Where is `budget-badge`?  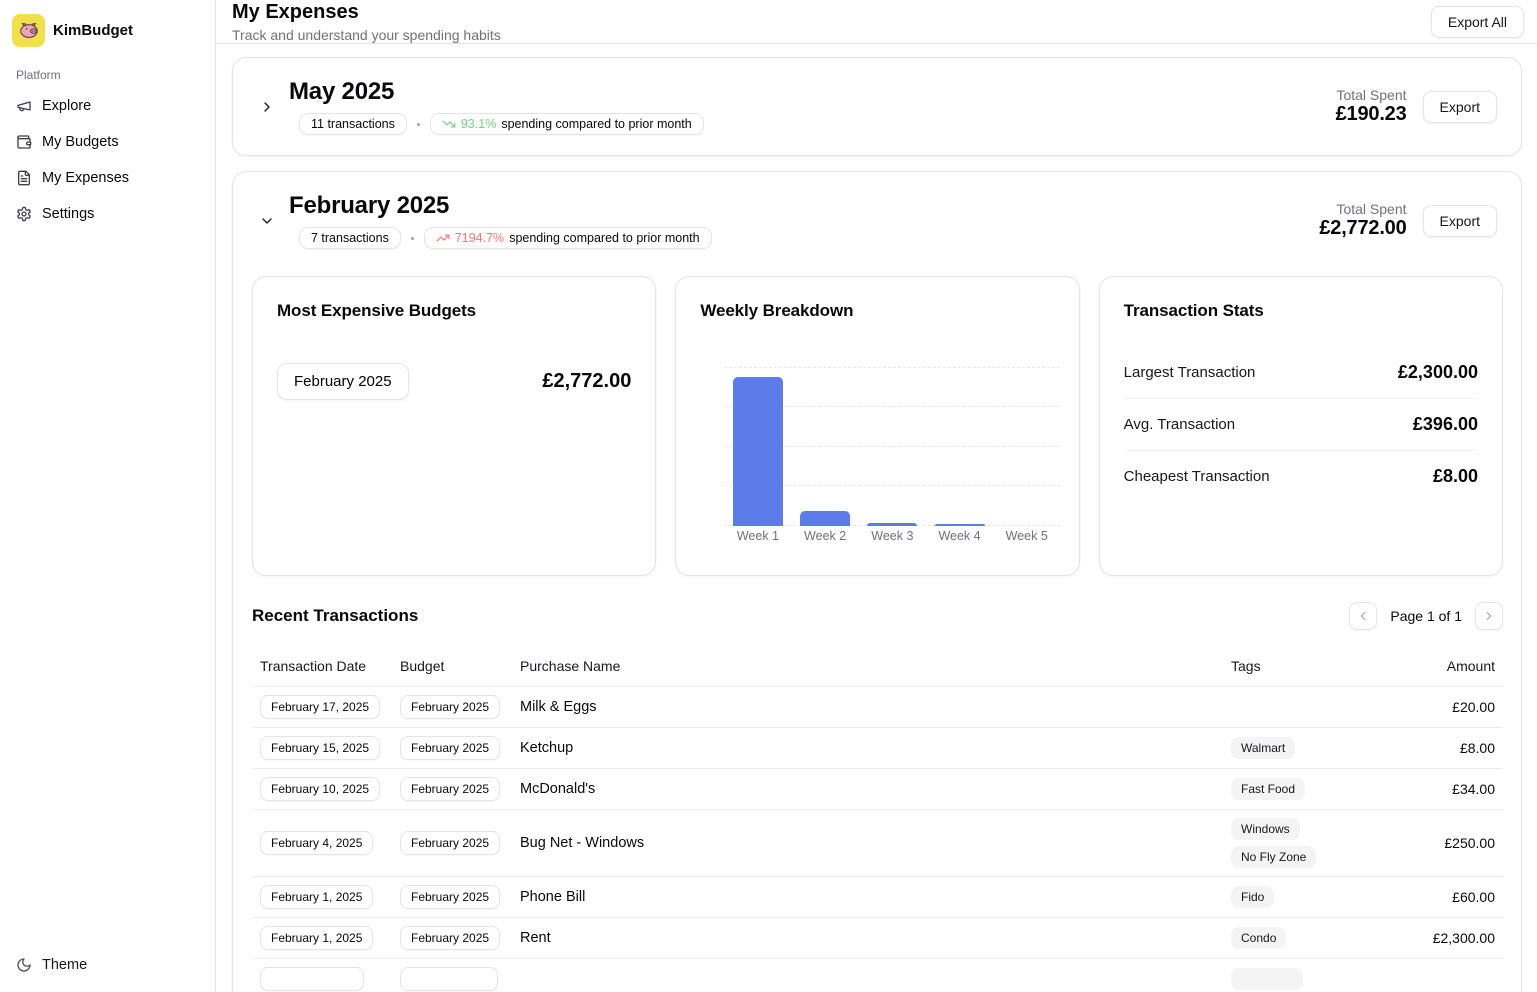
budget-badge is located at coordinates (449, 978).